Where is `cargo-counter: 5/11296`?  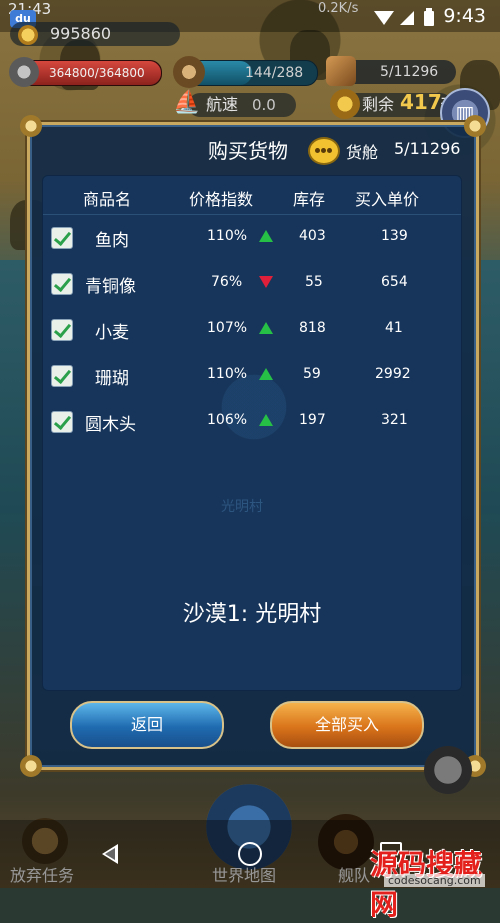
cargo-counter: 5/11296 is located at coordinates (391, 71).